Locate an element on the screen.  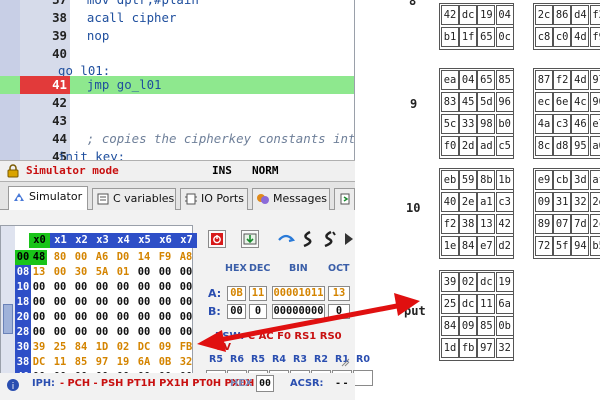
memory-cell: 84 is located at coordinates (81, 347).